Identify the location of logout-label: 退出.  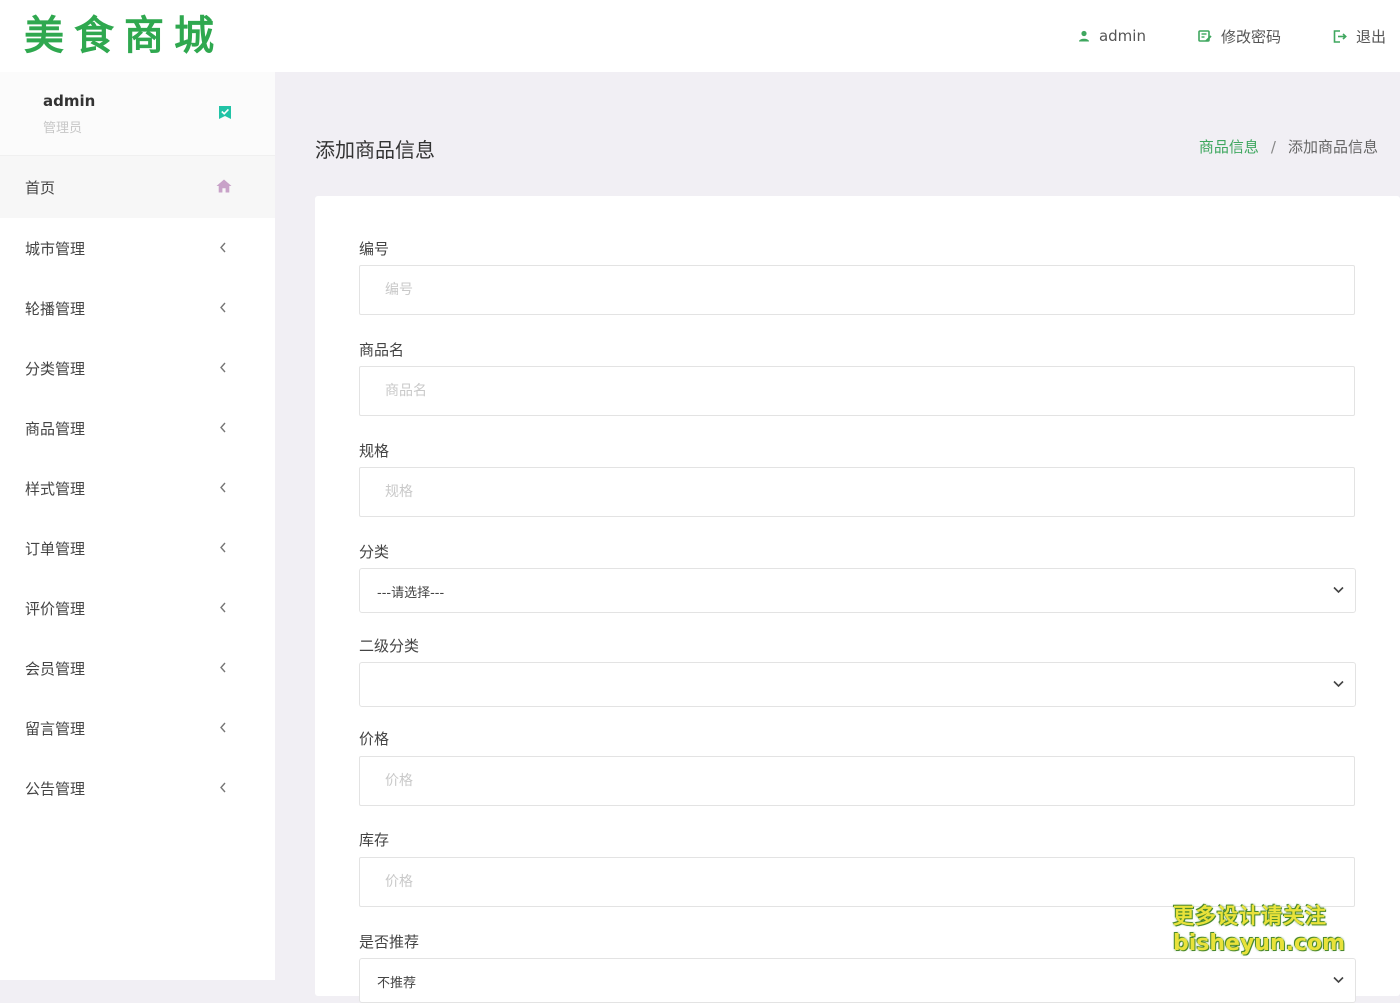
(1370, 36).